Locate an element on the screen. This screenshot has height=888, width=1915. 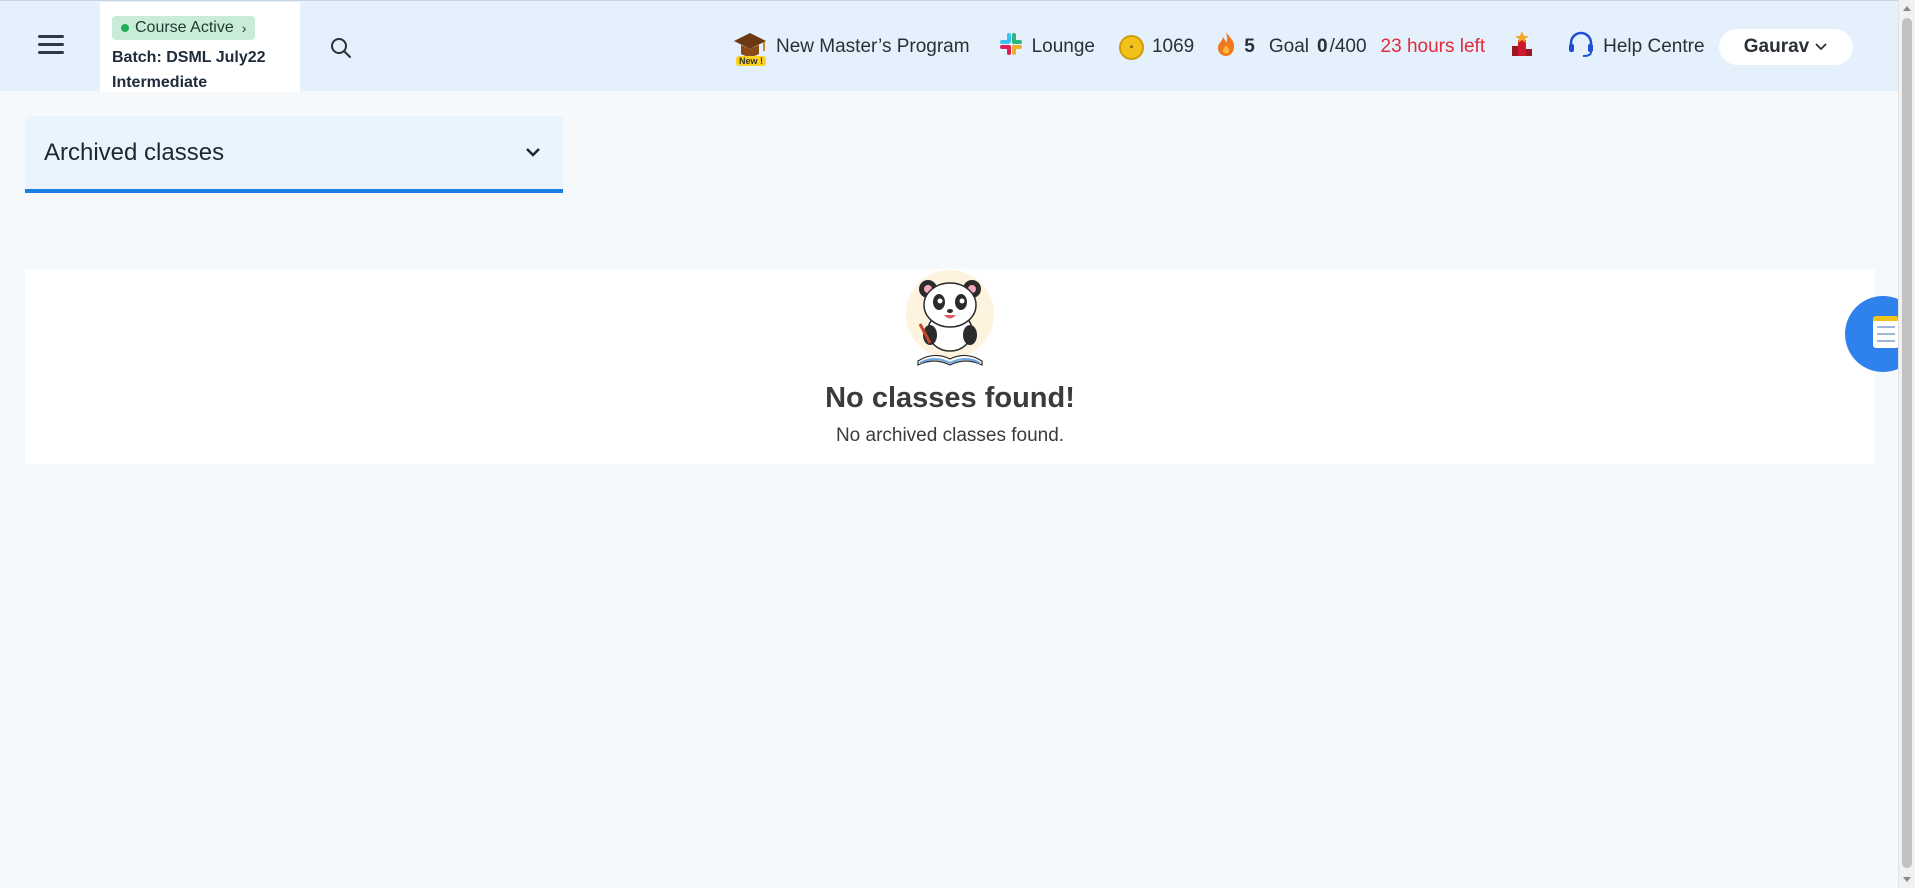
goal-done-value: 0 is located at coordinates (1322, 46).